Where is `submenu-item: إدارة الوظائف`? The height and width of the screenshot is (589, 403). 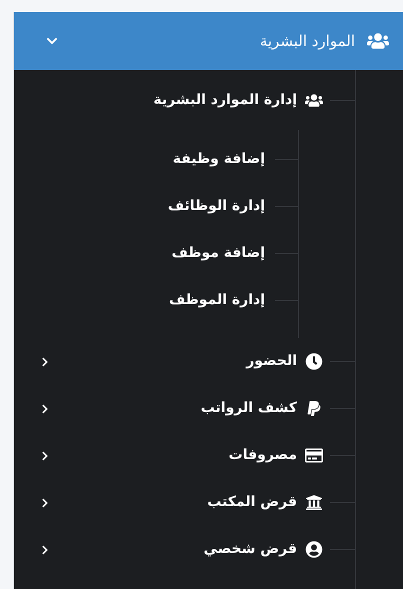
submenu-item: إدارة الوظائف is located at coordinates (216, 206).